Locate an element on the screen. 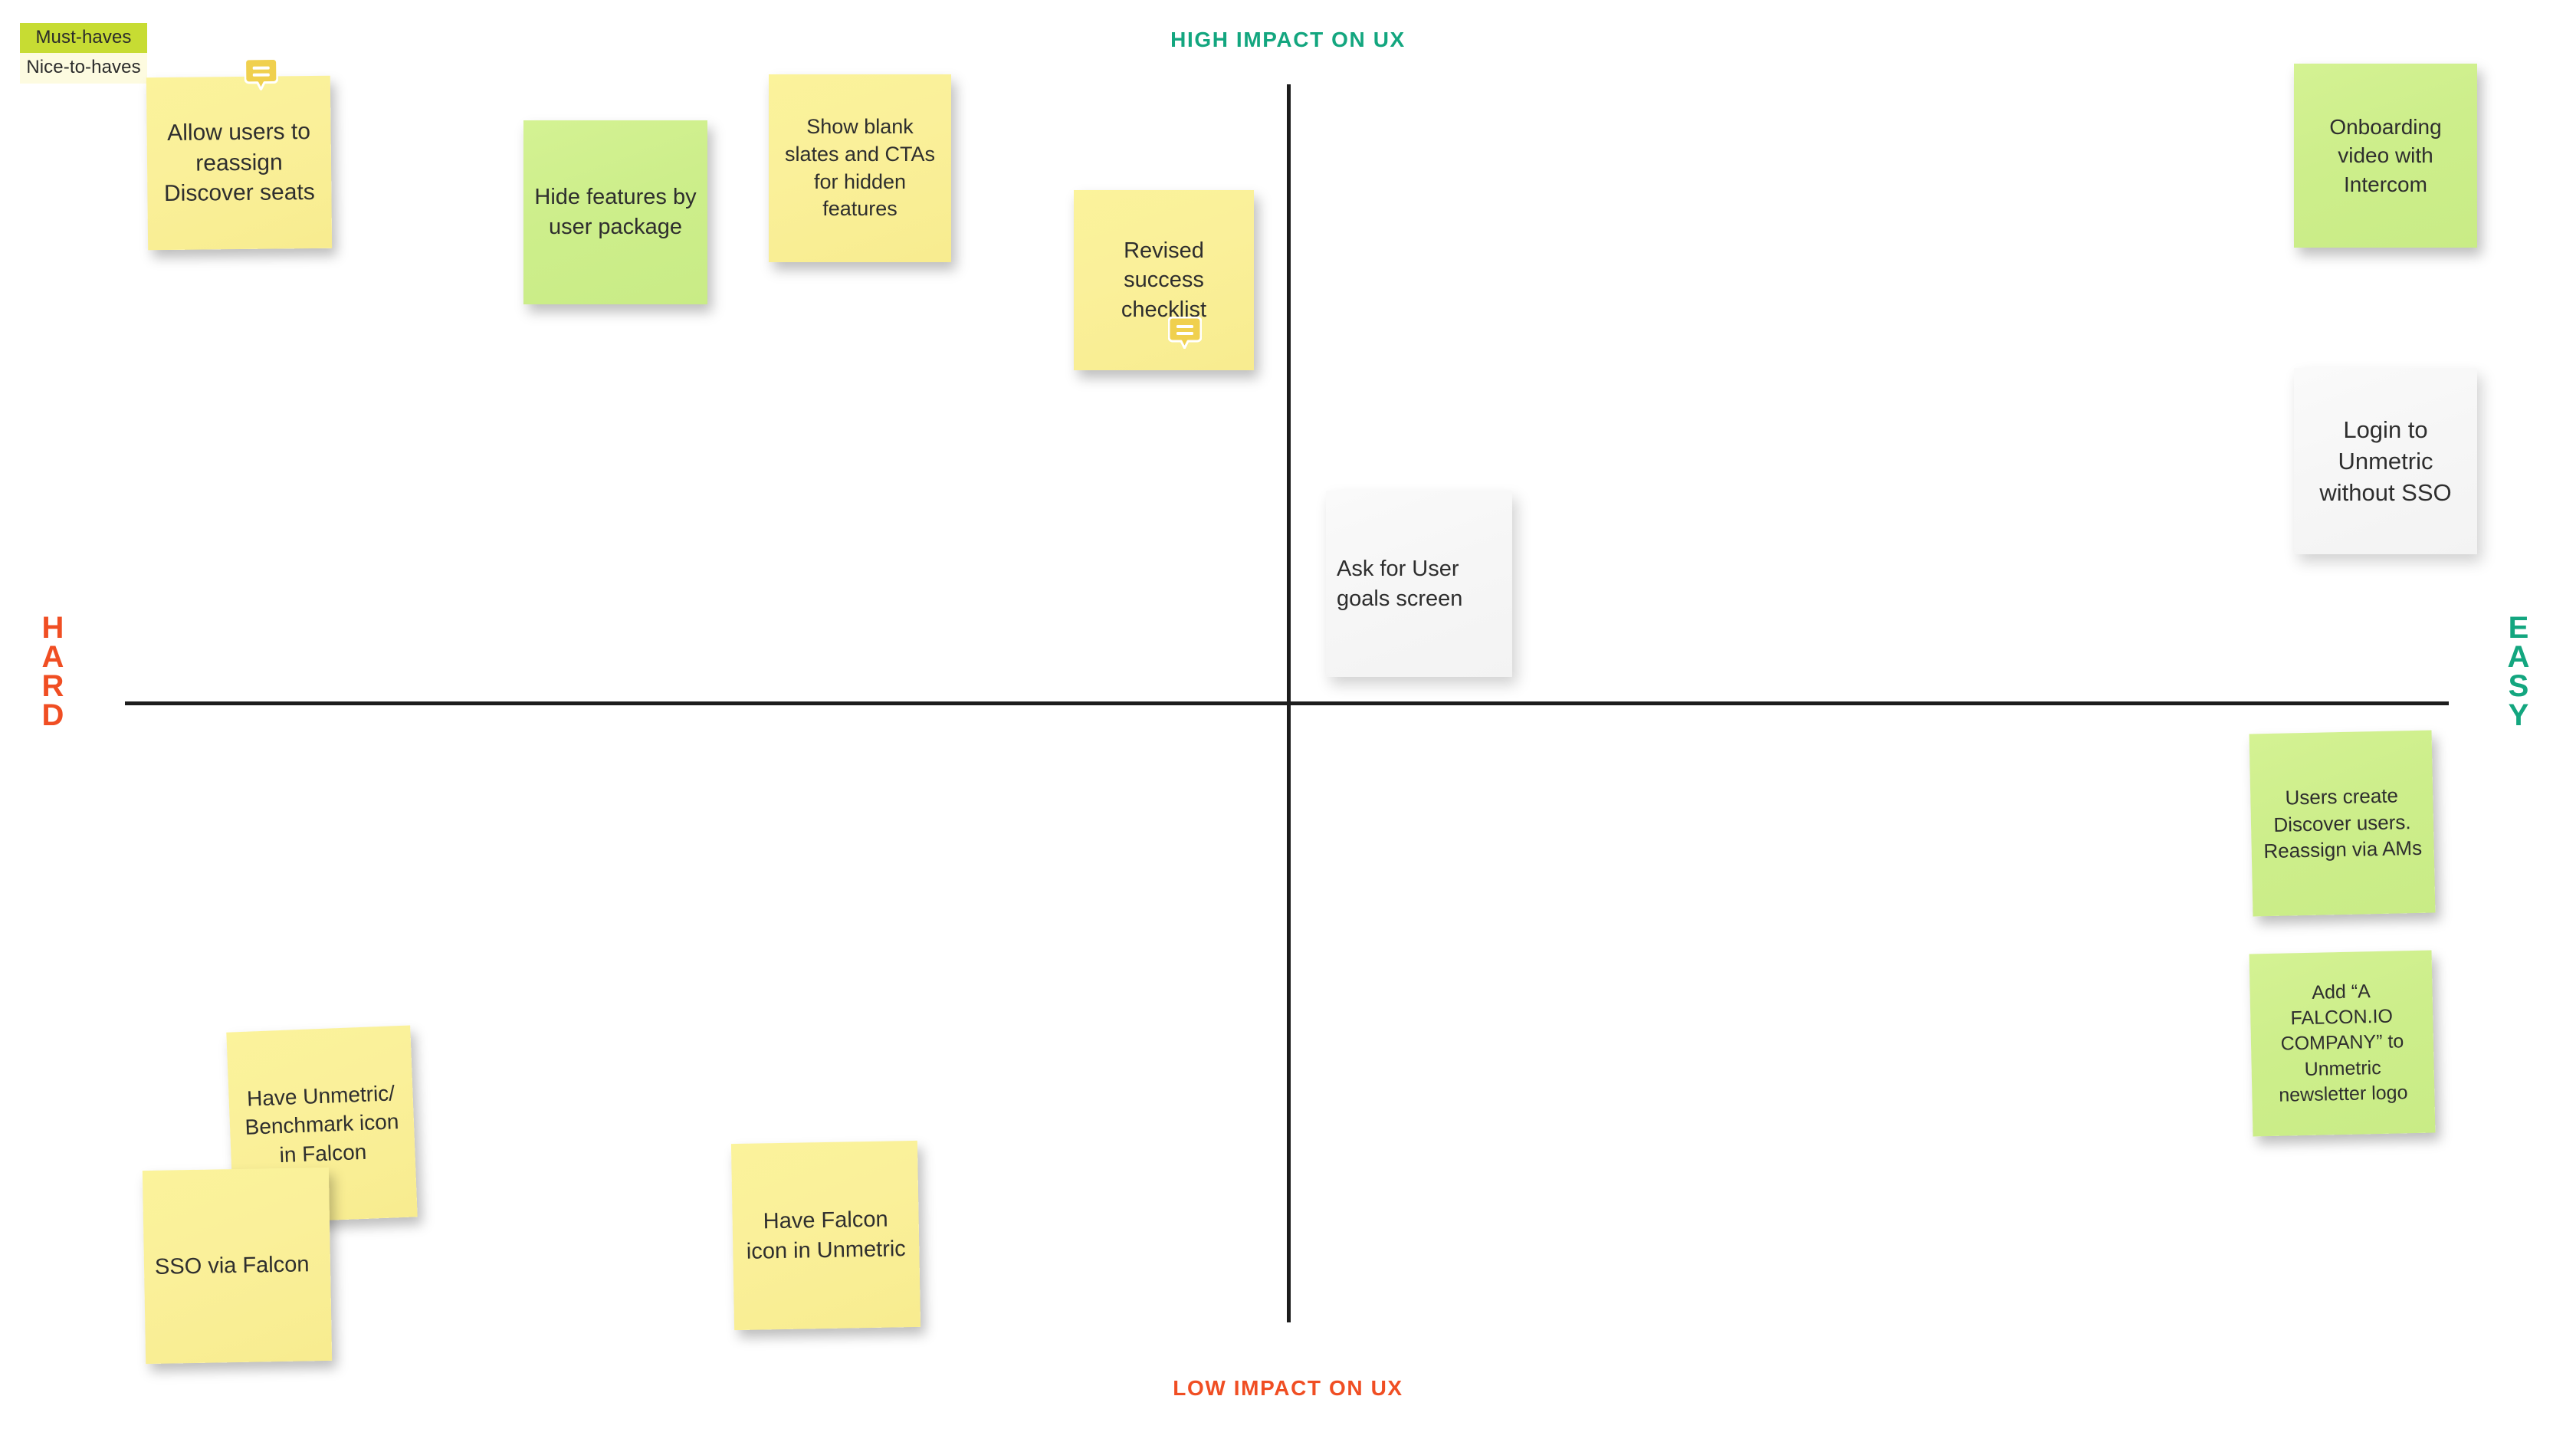 The width and height of the screenshot is (2576, 1442). sticky-note: Hide features by user package is located at coordinates (615, 212).